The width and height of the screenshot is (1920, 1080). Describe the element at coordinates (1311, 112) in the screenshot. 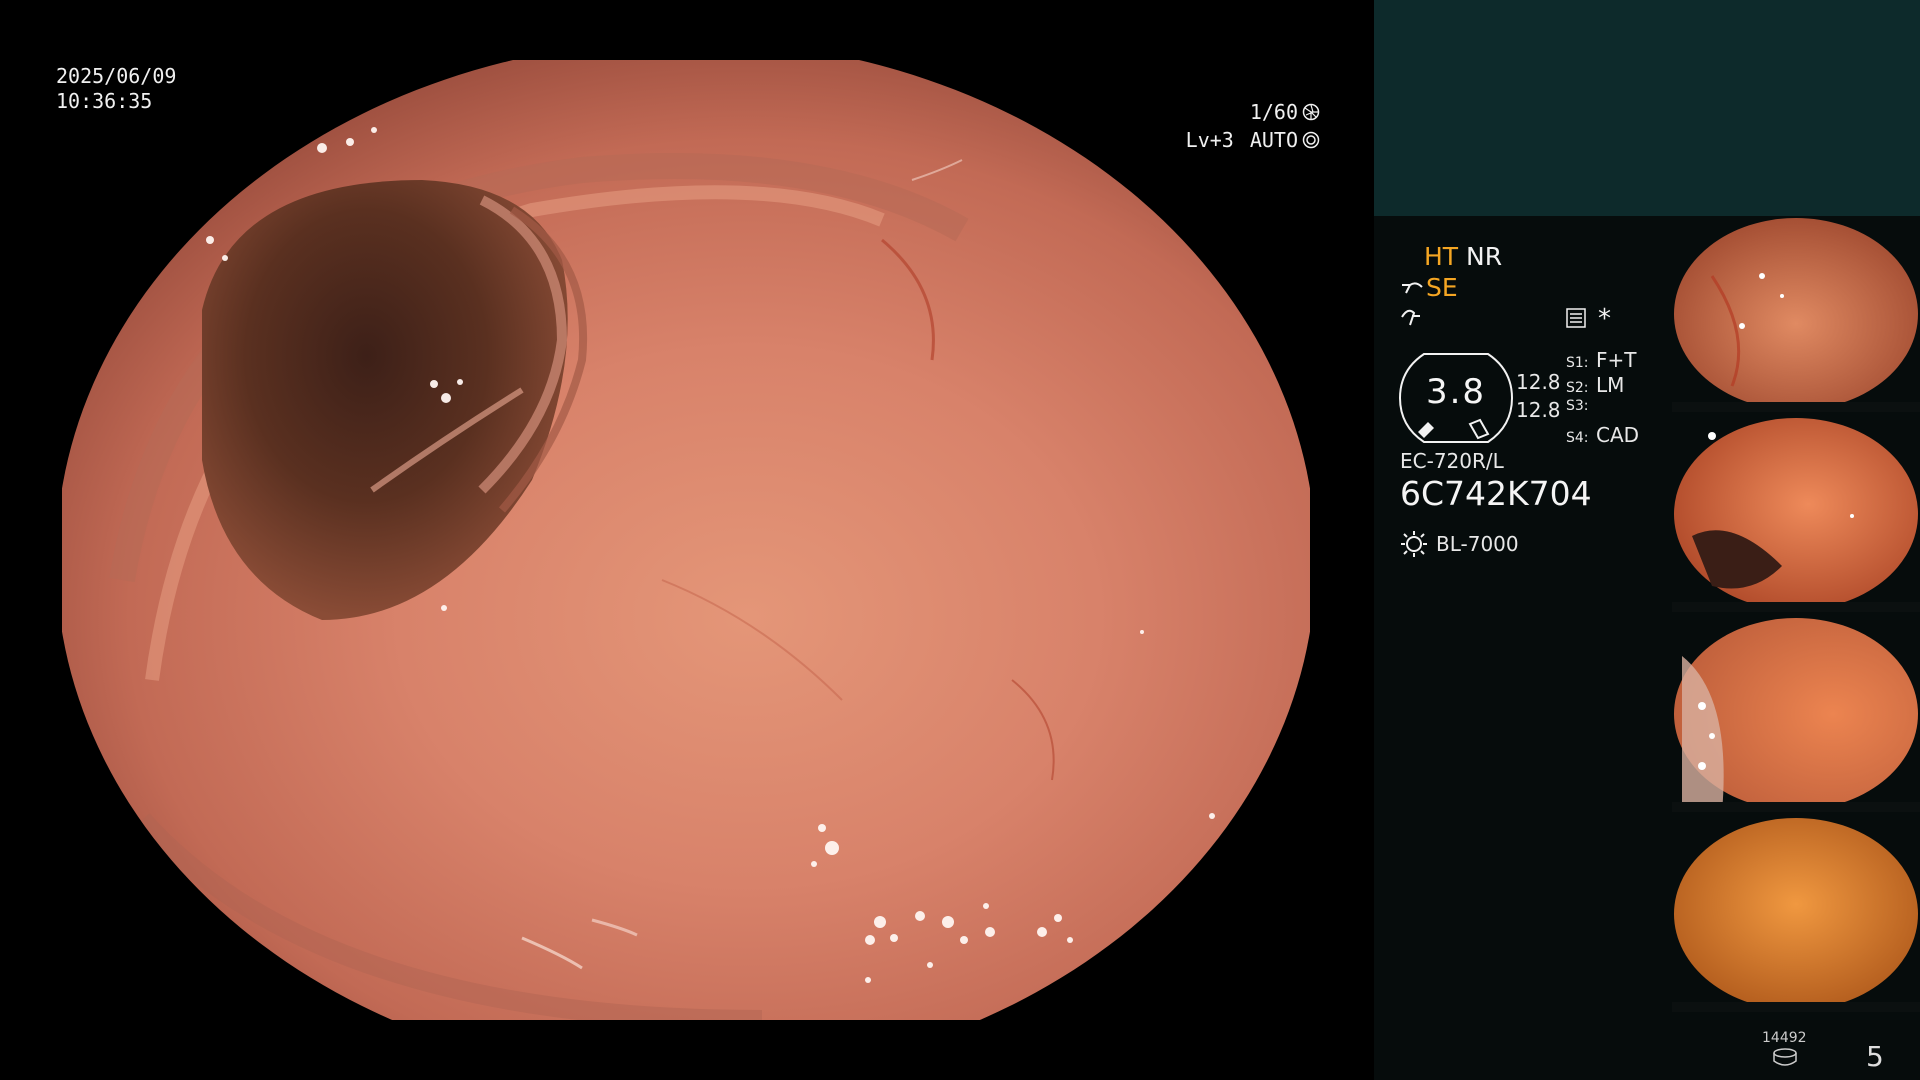

I see `shutter-icon` at that location.